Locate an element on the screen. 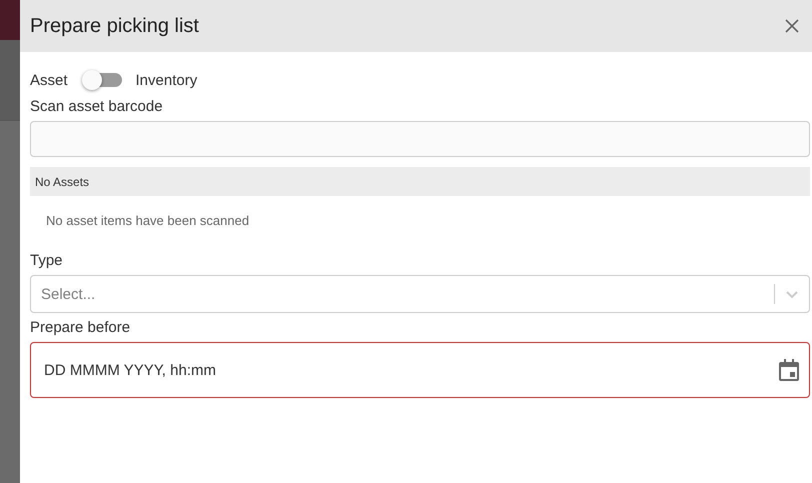  empty-message: No asset items have been scanned is located at coordinates (147, 221).